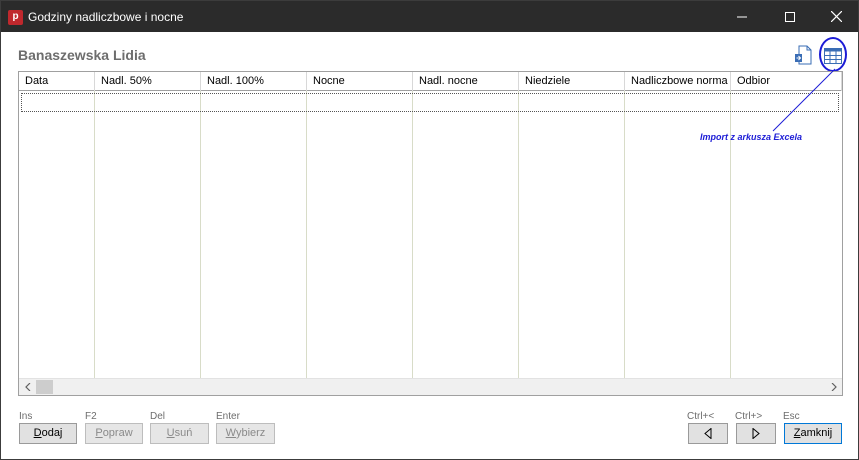 The image size is (859, 460). What do you see at coordinates (791, 416) in the screenshot?
I see `shortcut-label: Esc` at bounding box center [791, 416].